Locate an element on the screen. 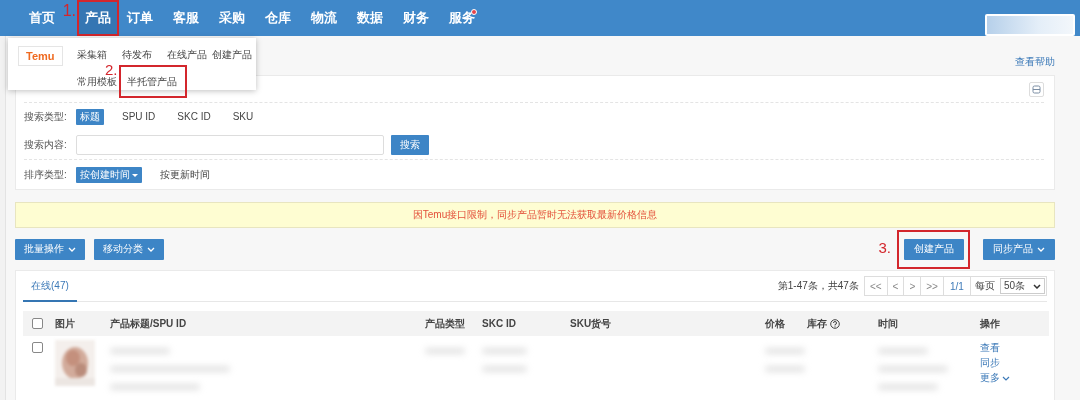 The height and width of the screenshot is (400, 1080). collapse-icon is located at coordinates (1036, 89).